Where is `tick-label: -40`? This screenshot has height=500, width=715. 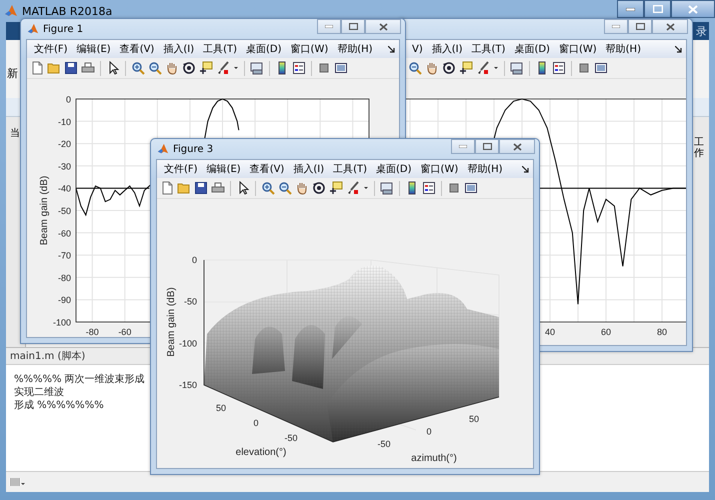
tick-label: -40 is located at coordinates (64, 189).